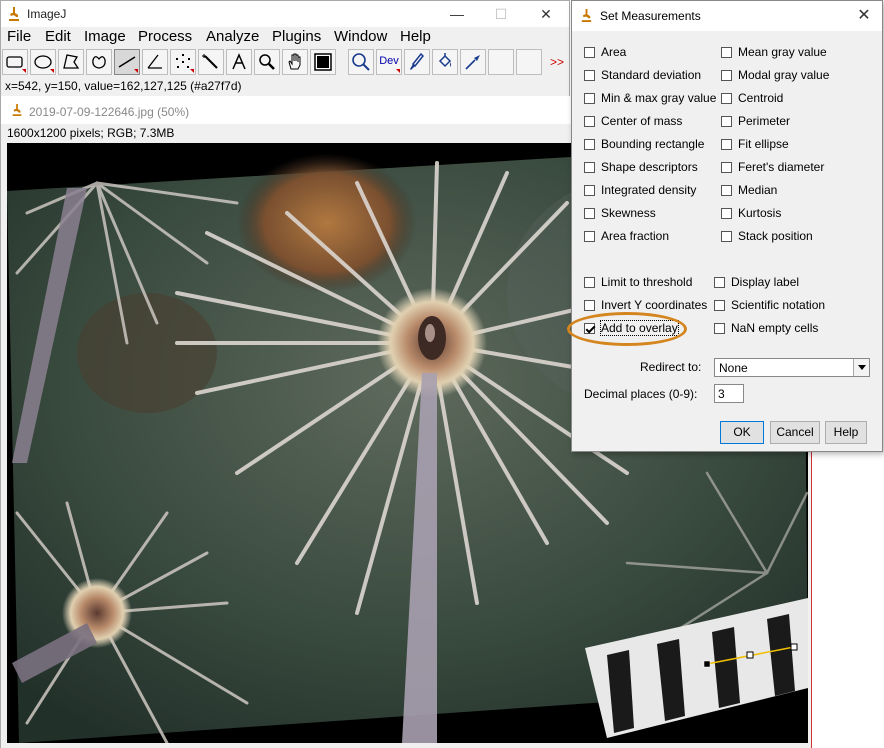 The width and height of the screenshot is (884, 748). What do you see at coordinates (620, 213) in the screenshot?
I see `option-skewness: Skewness` at bounding box center [620, 213].